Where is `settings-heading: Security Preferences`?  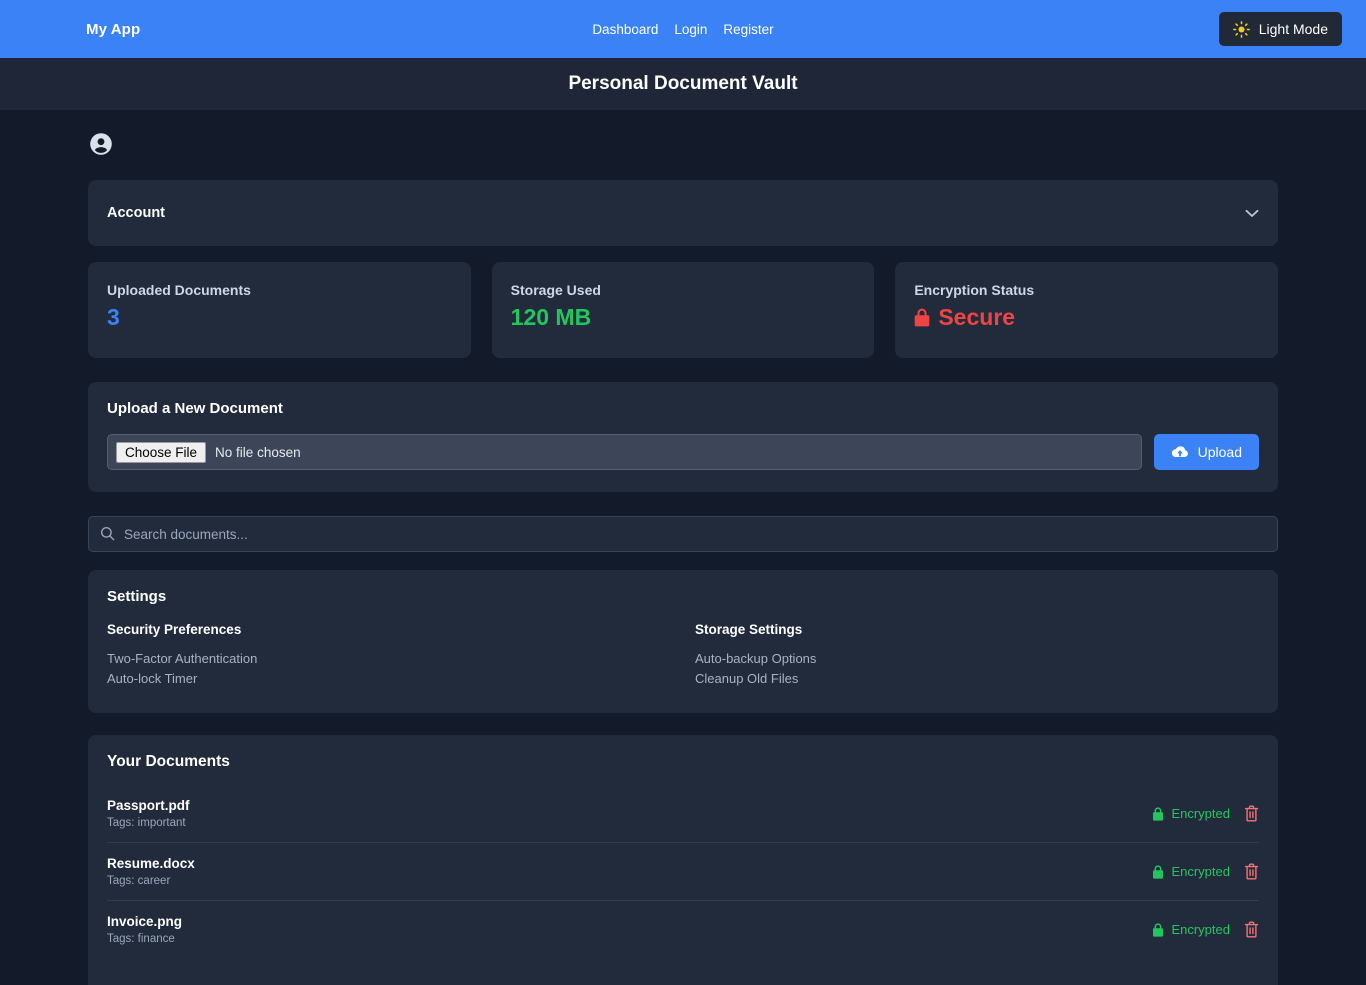 settings-heading: Security Preferences is located at coordinates (174, 629).